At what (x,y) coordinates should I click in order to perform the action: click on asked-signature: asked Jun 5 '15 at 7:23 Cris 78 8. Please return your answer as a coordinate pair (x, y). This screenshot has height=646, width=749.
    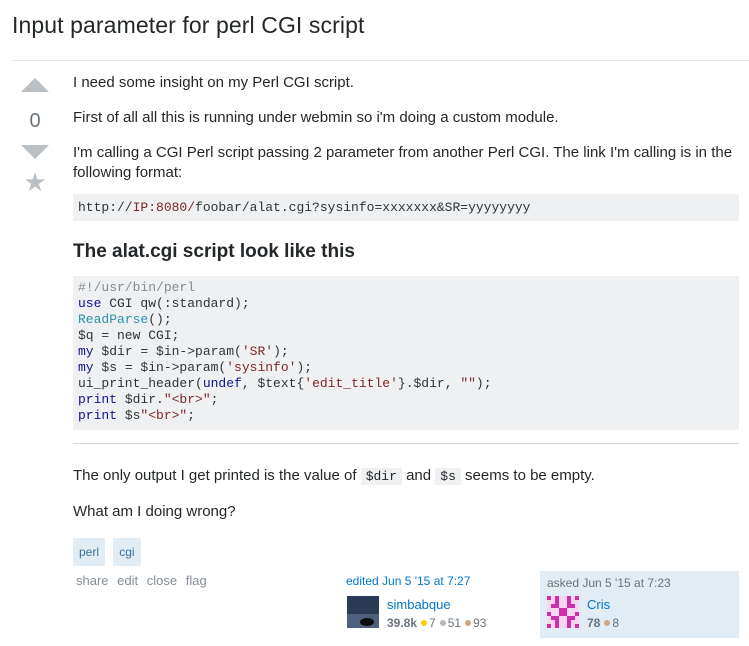
    Looking at the image, I should click on (639, 604).